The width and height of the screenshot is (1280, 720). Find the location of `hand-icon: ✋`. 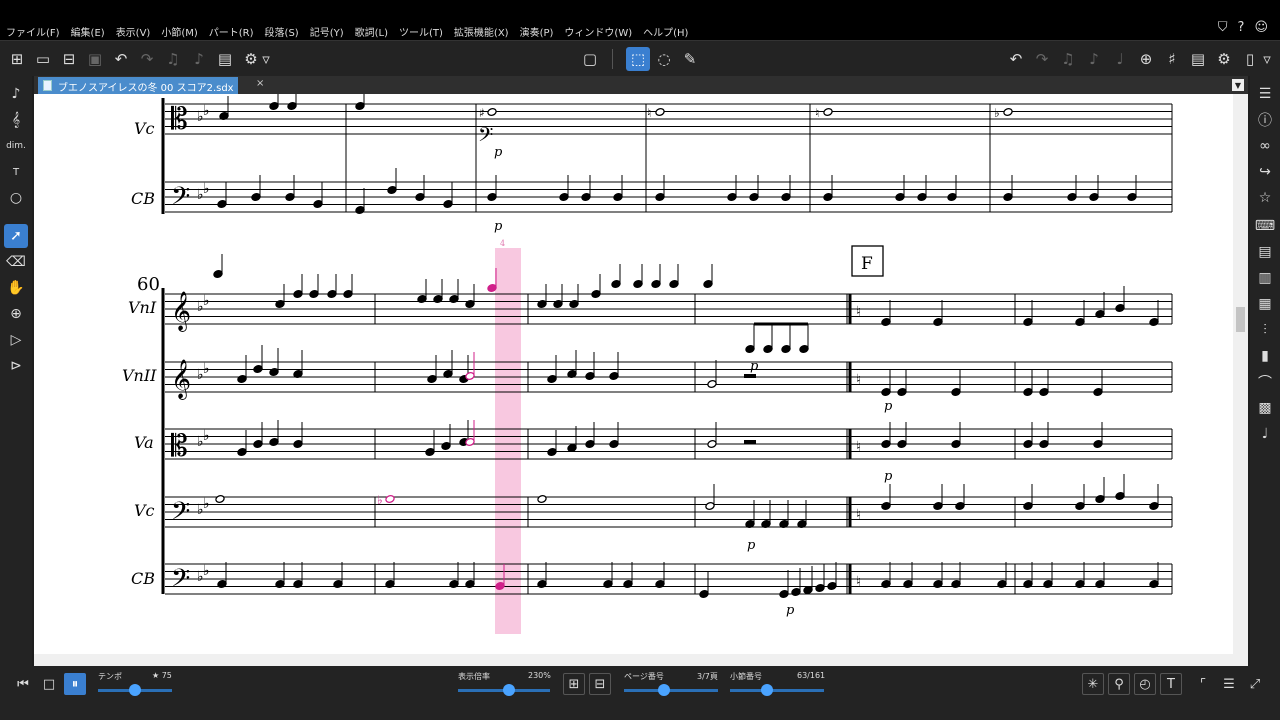

hand-icon: ✋ is located at coordinates (16, 288).